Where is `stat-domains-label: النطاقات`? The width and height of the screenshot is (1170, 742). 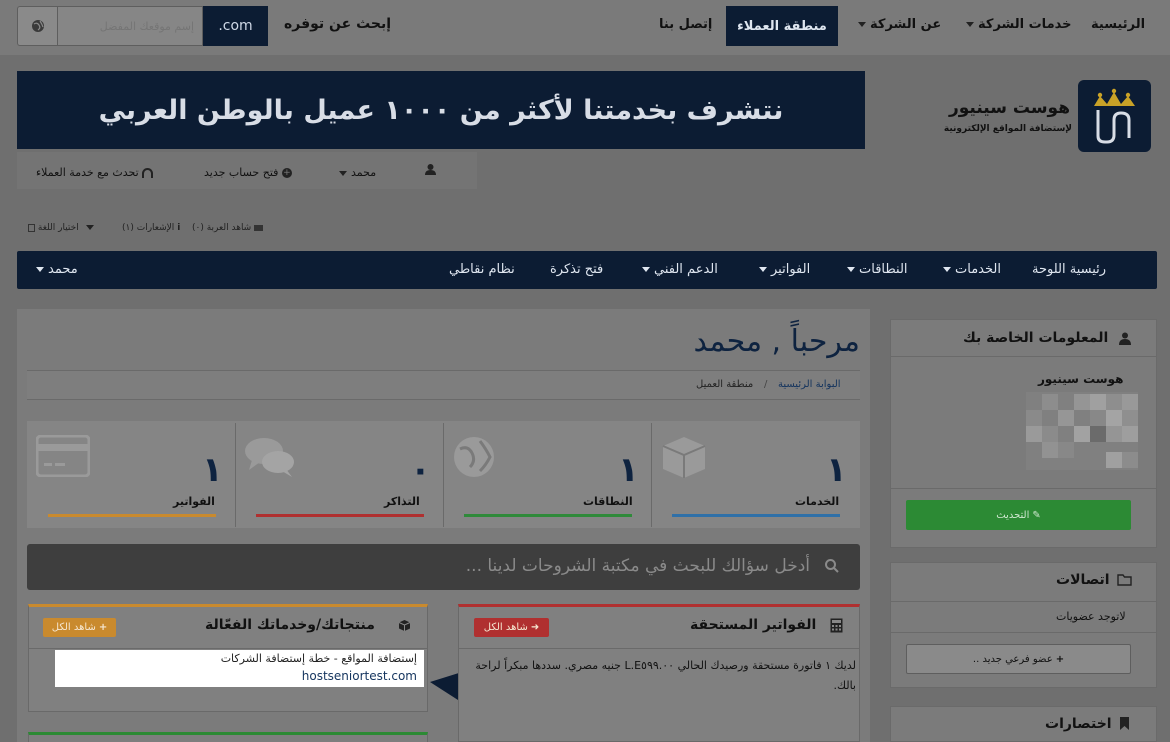
stat-domains-label: النطاقات is located at coordinates (608, 501).